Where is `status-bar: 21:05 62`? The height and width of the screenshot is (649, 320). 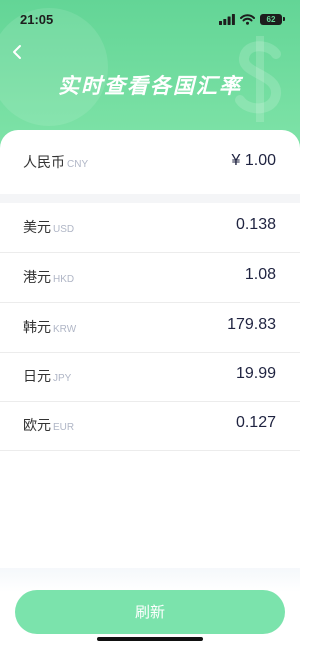 status-bar: 21:05 62 is located at coordinates (150, 20).